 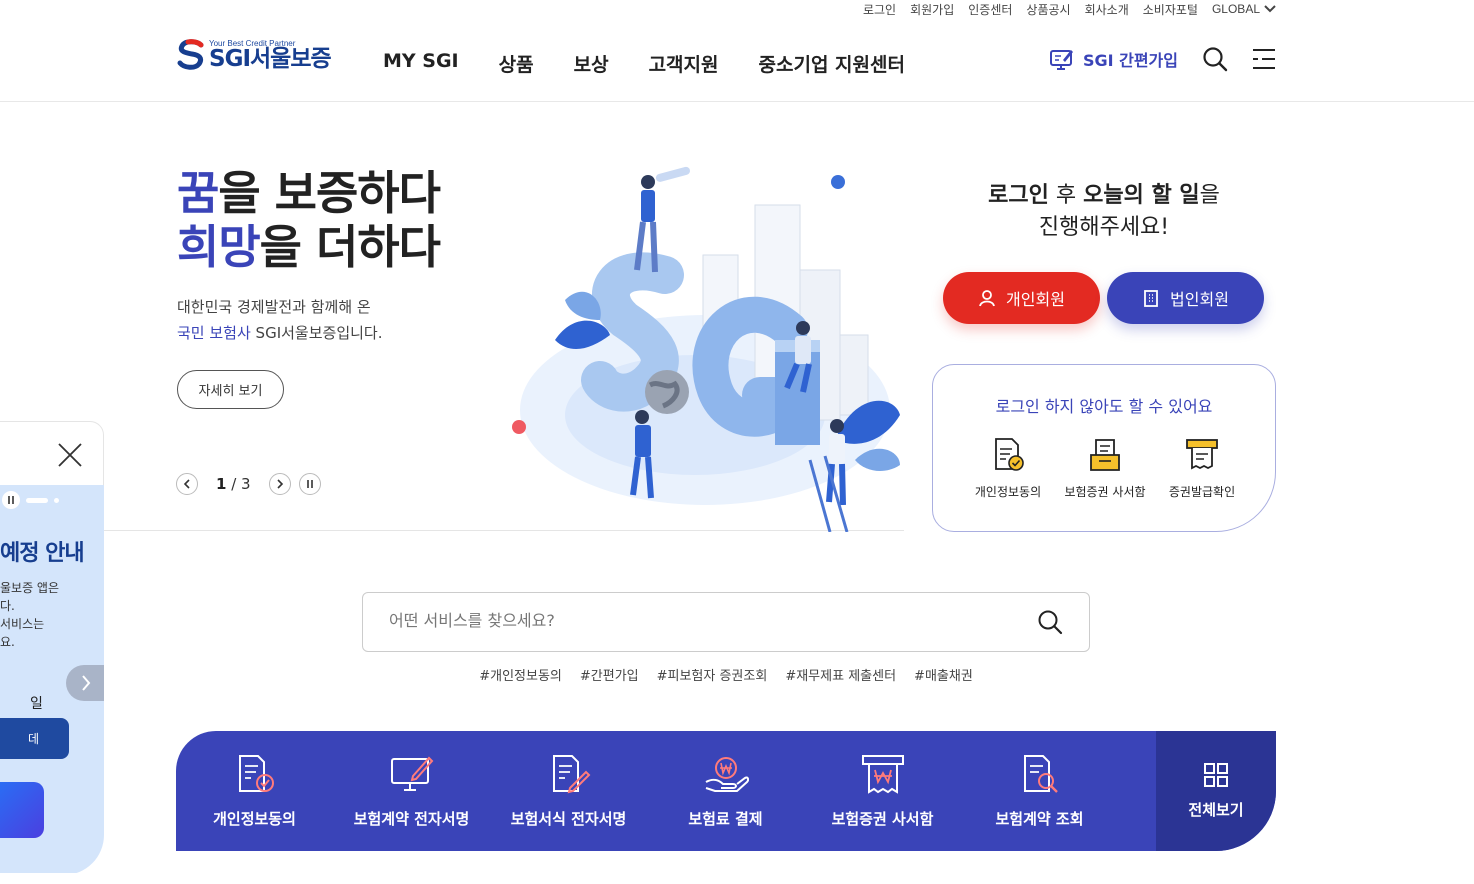 I want to click on hero-title-rest-2: 을 더하다, so click(x=350, y=247).